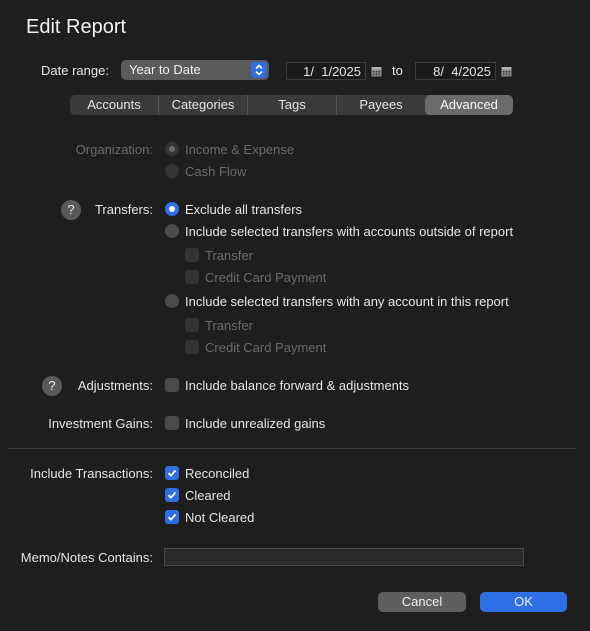  I want to click on outside-credit-card-label: Credit Card Payment, so click(266, 277).